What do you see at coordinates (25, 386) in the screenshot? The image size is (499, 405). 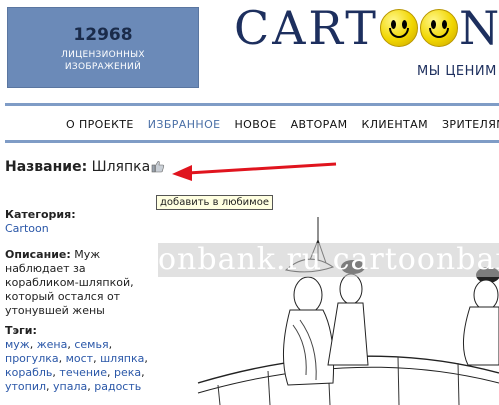 I see `tag-link: утопил` at bounding box center [25, 386].